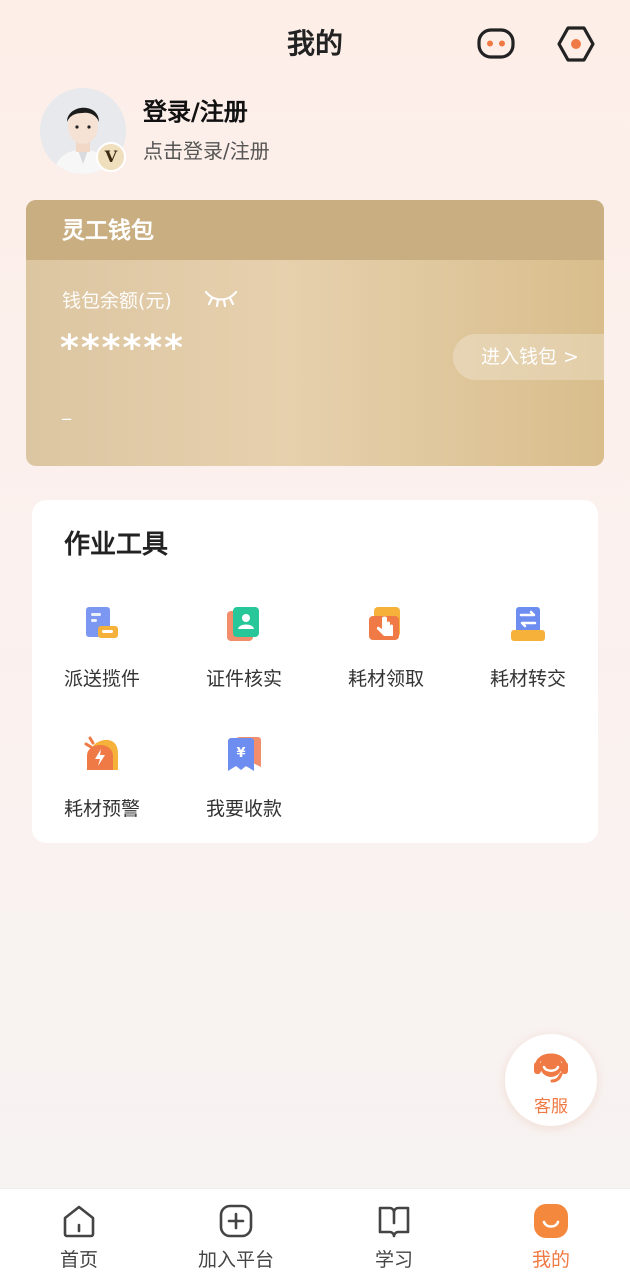 The width and height of the screenshot is (630, 1280). What do you see at coordinates (393, 1260) in the screenshot?
I see `tab-label: 学习` at bounding box center [393, 1260].